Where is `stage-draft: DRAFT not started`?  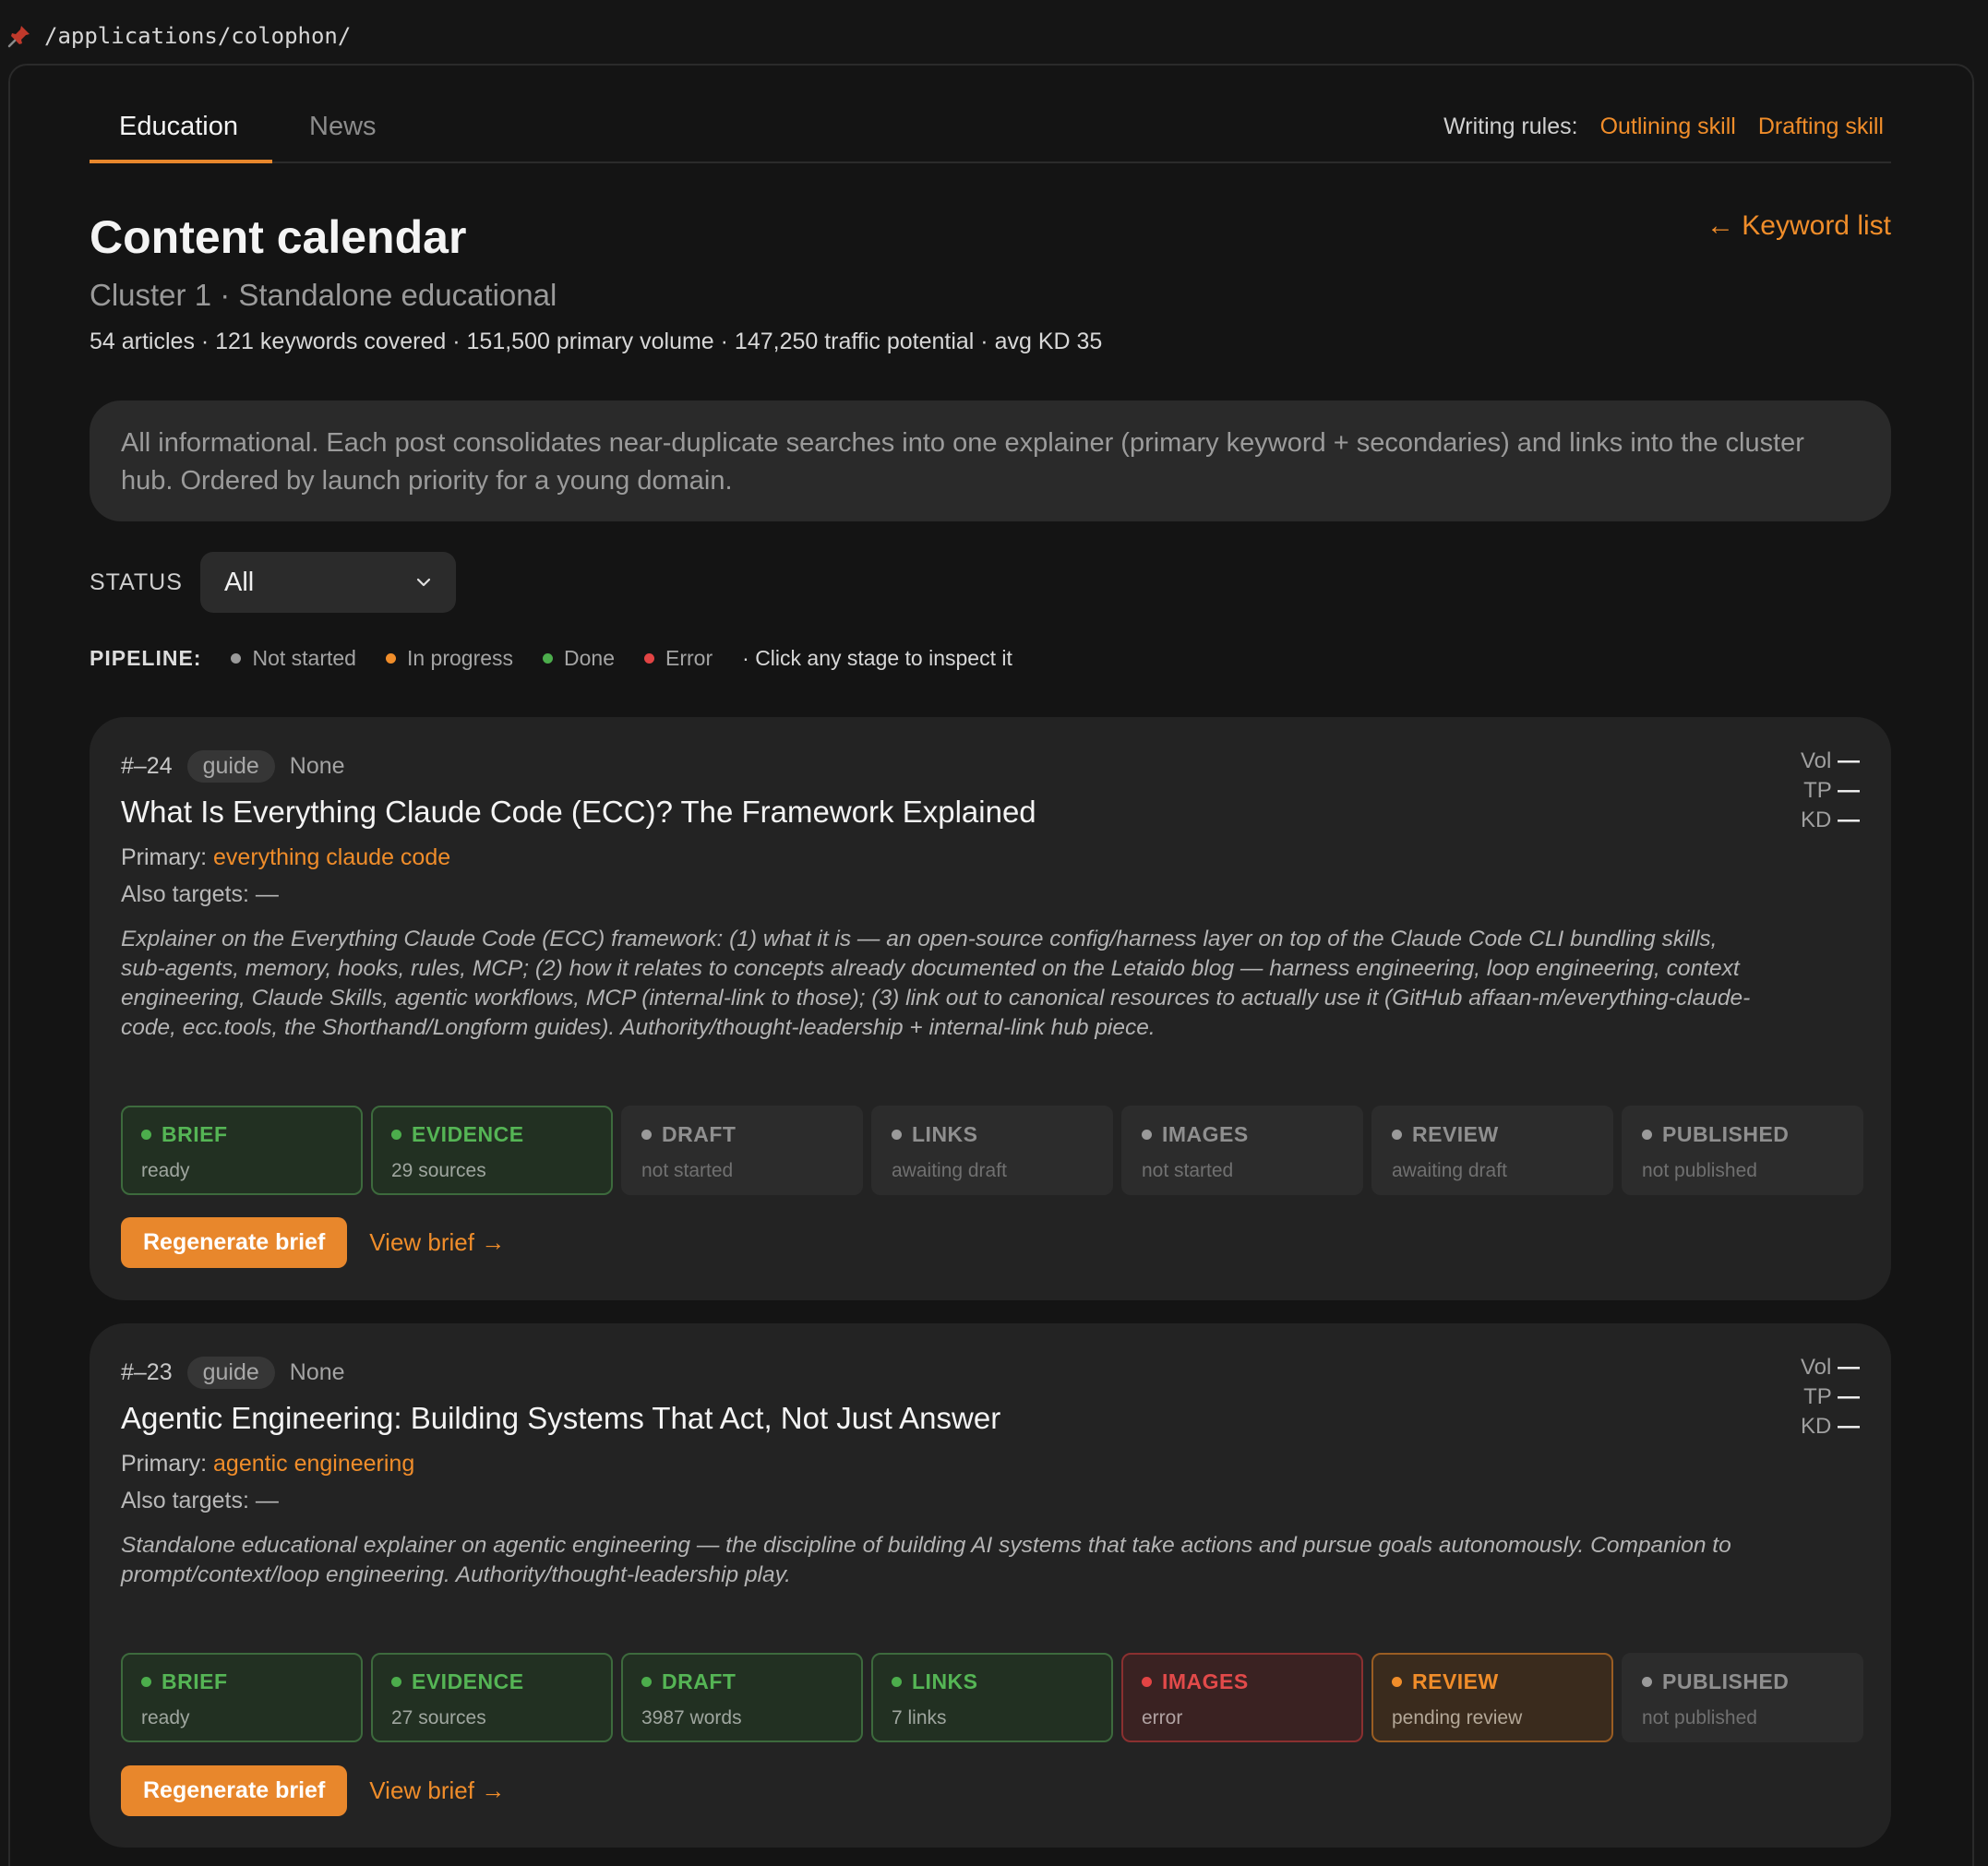
stage-draft: DRAFT not started is located at coordinates (742, 1150).